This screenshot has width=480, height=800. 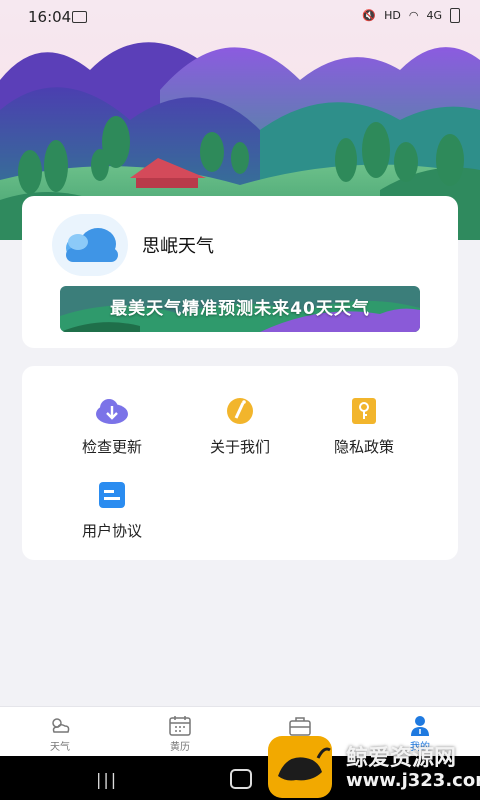 What do you see at coordinates (90, 245) in the screenshot?
I see `app-logo-cloud-icon` at bounding box center [90, 245].